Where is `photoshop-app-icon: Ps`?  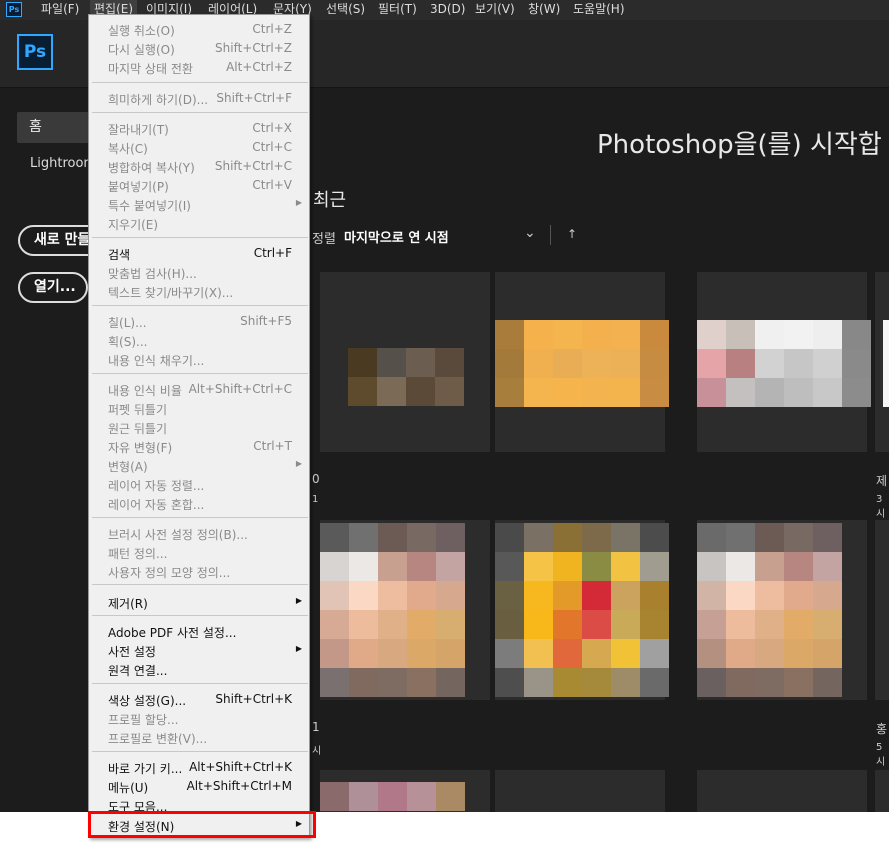
photoshop-app-icon: Ps is located at coordinates (14, 9).